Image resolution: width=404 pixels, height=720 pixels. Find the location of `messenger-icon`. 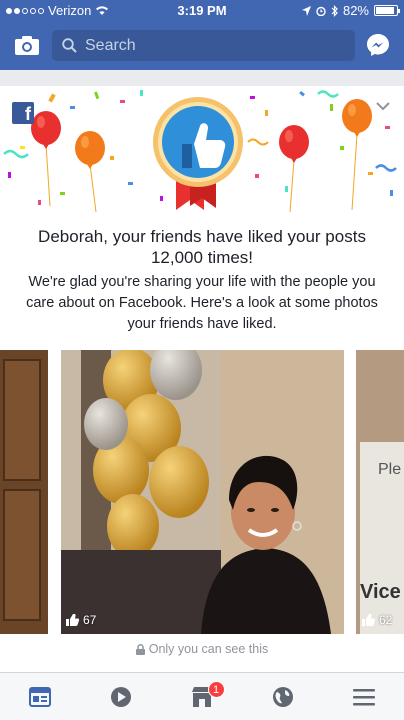

messenger-icon is located at coordinates (378, 45).